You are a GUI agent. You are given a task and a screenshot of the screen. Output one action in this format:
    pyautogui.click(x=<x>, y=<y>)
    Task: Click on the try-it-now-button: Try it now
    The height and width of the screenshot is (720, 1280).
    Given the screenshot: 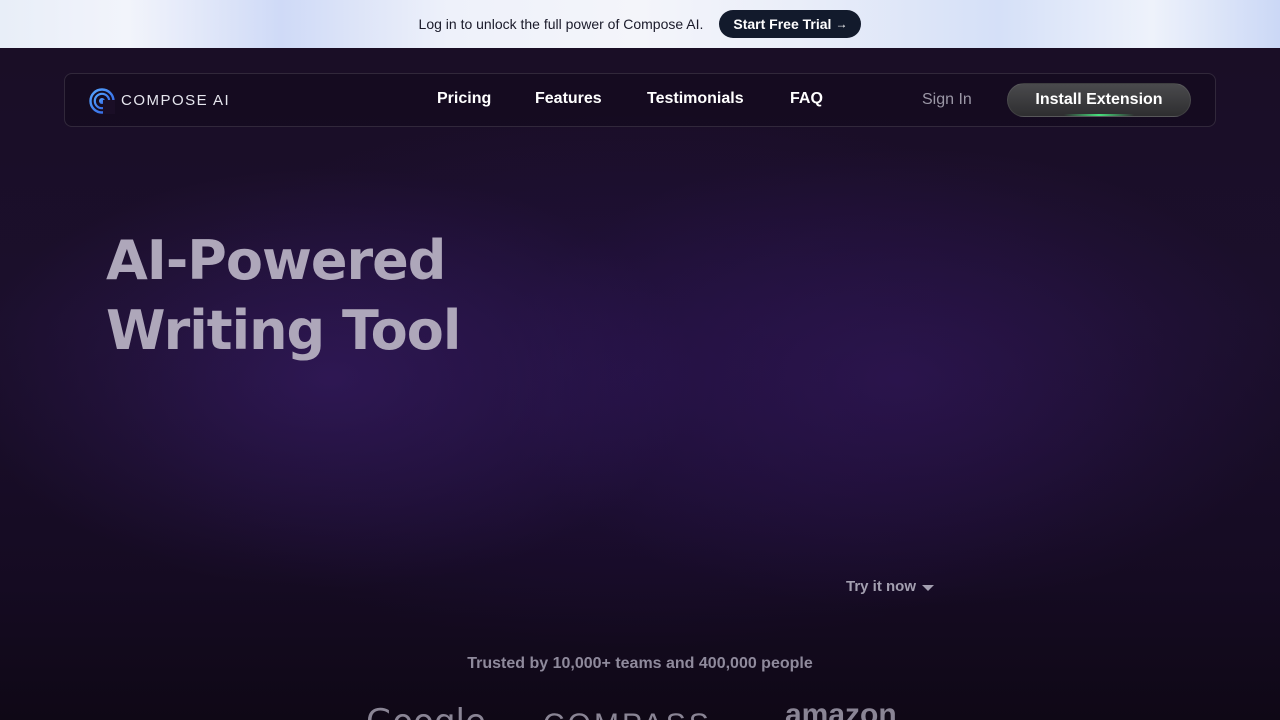 What is the action you would take?
    pyautogui.click(x=890, y=586)
    